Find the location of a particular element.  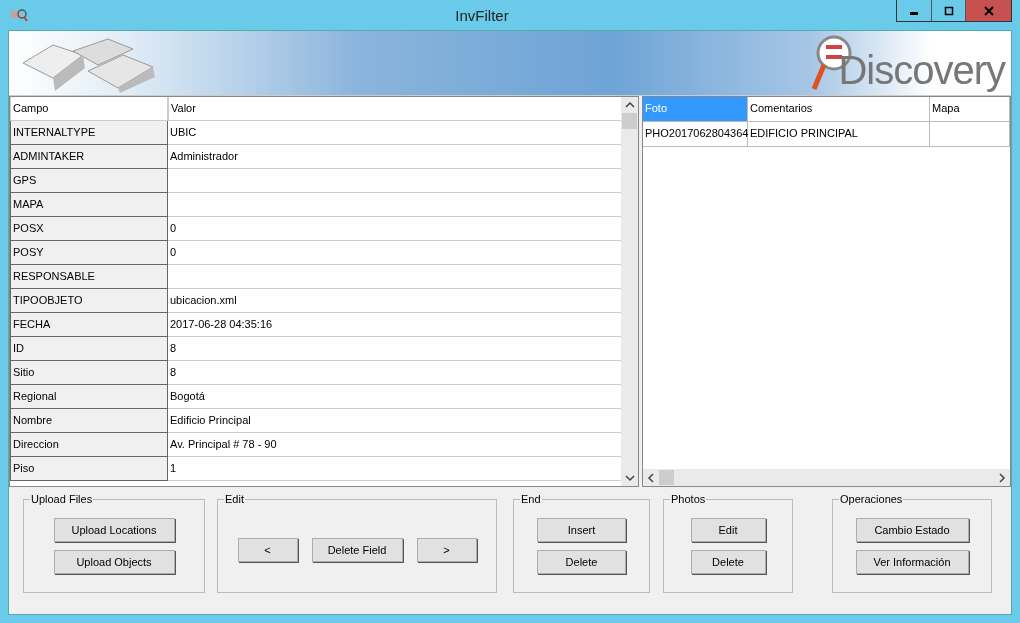

field-name-cell: Nombre is located at coordinates (89, 421).